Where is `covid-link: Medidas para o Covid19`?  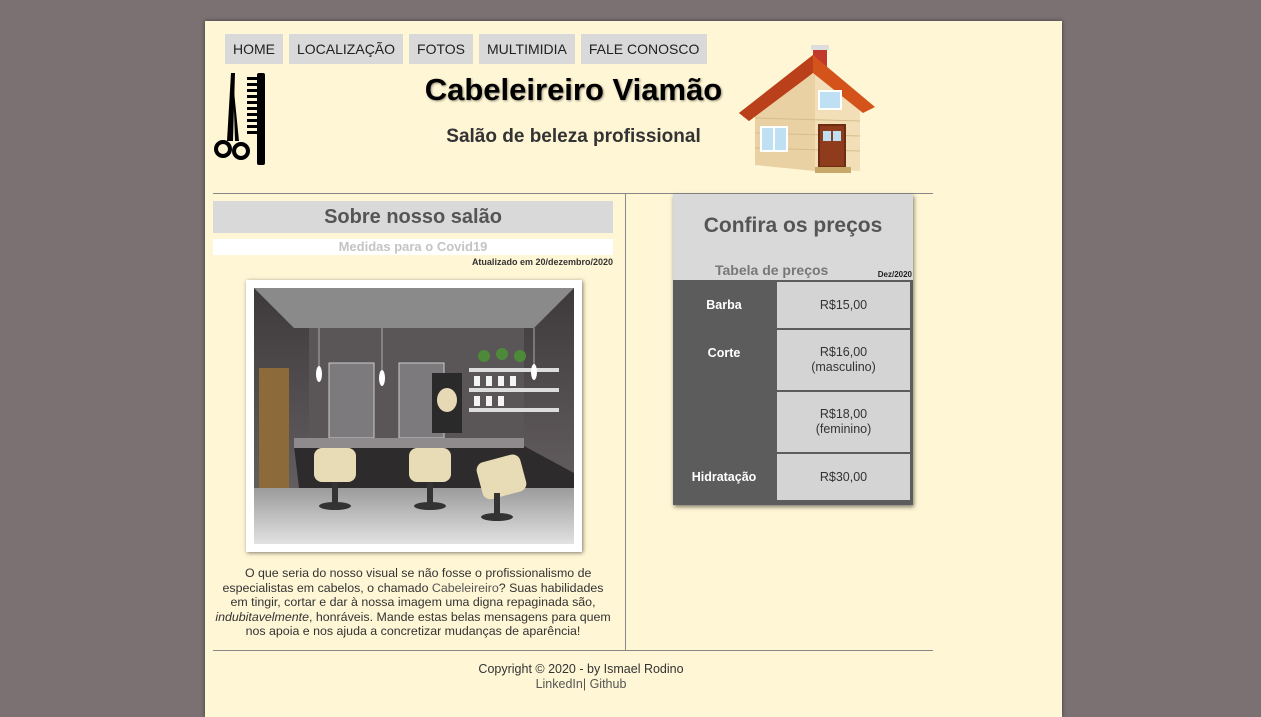
covid-link: Medidas para o Covid19 is located at coordinates (413, 247).